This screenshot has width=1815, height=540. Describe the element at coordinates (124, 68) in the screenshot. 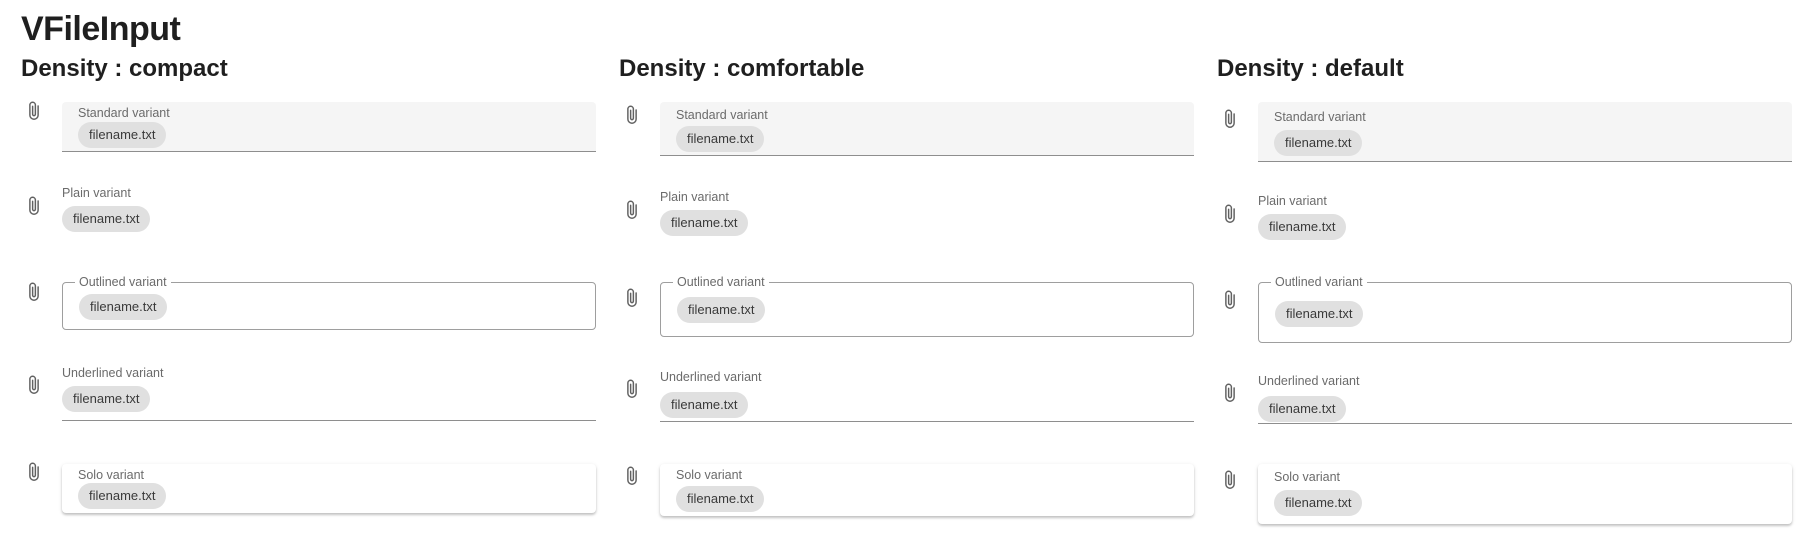

I see `density-heading: Density : compact` at that location.